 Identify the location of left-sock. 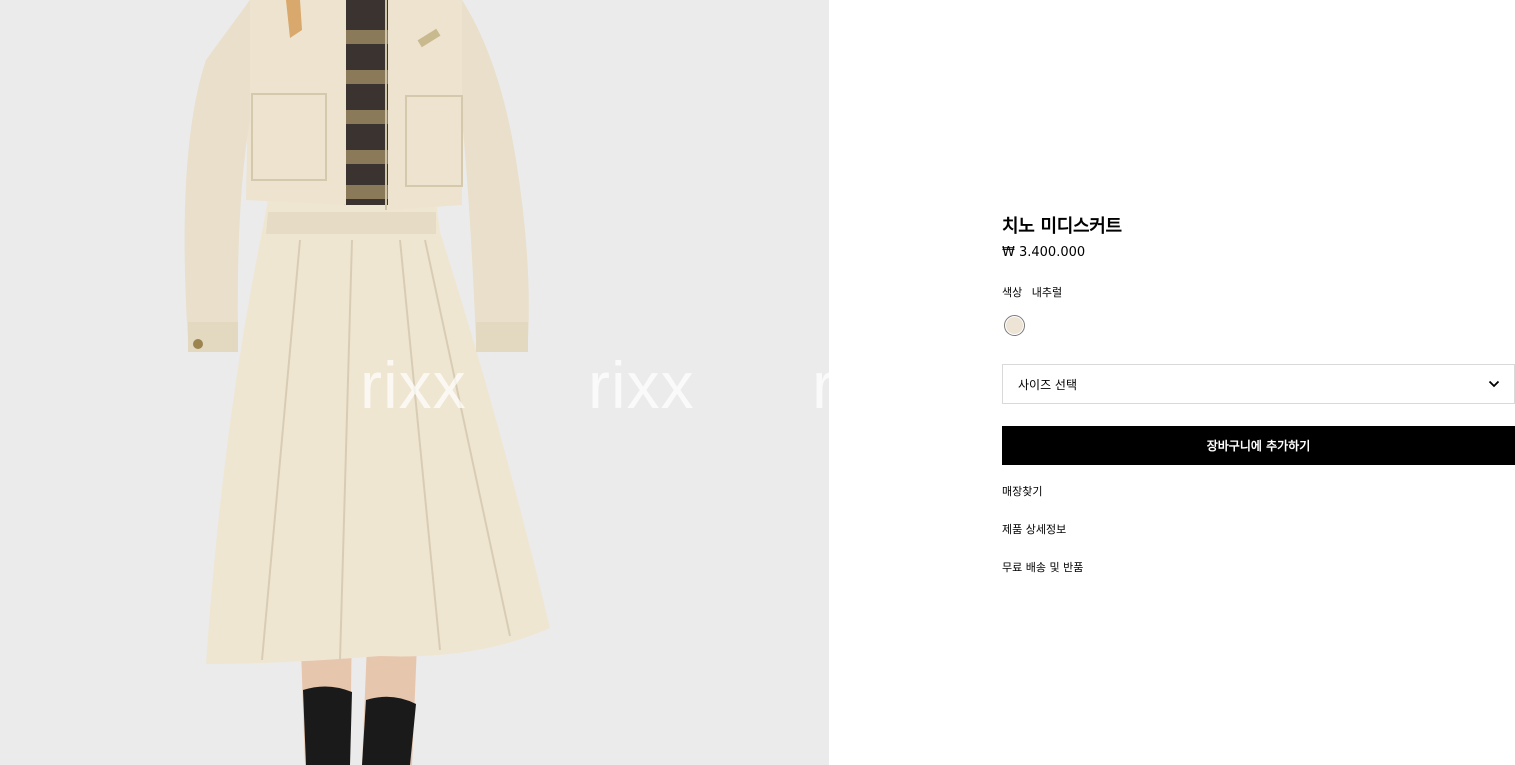
(327, 725).